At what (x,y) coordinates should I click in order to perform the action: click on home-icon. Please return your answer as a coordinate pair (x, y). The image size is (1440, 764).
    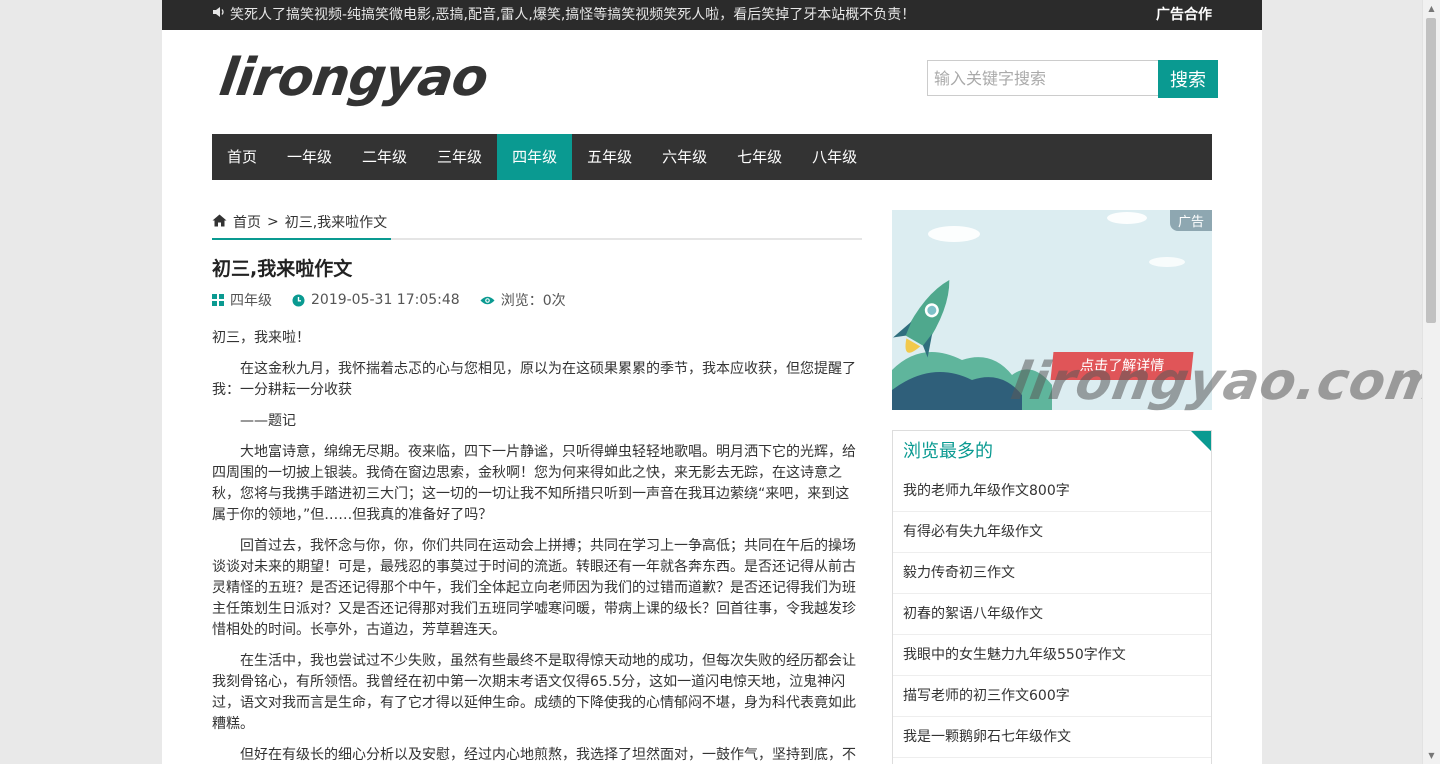
    Looking at the image, I should click on (219, 222).